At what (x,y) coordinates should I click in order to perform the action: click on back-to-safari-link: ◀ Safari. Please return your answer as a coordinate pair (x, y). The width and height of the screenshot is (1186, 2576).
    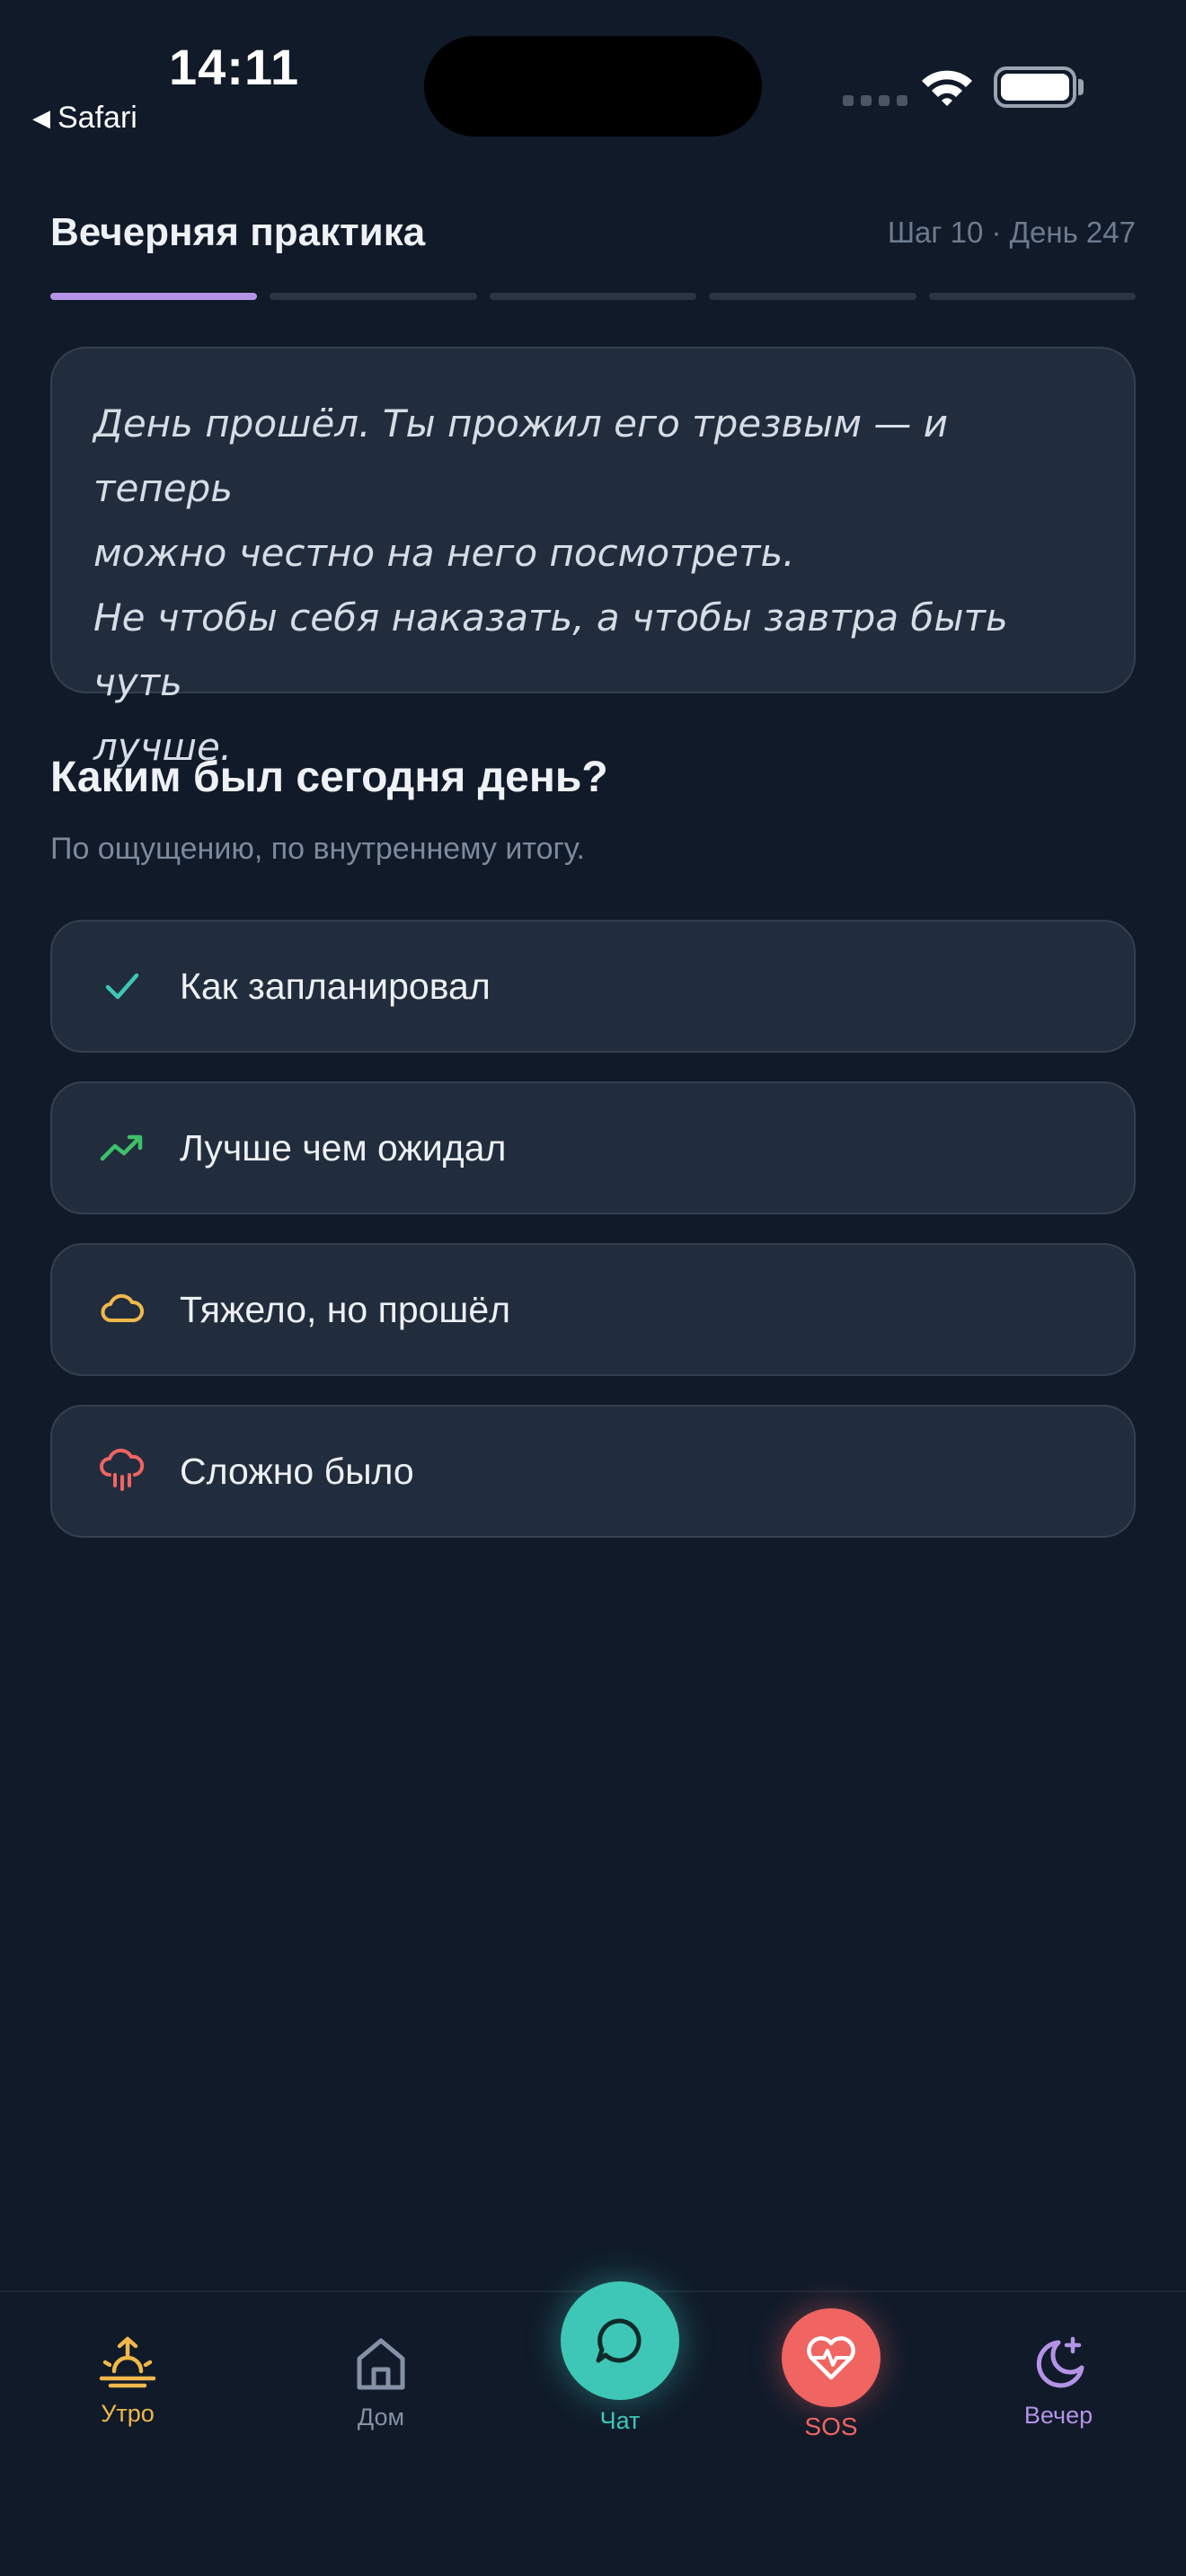
    Looking at the image, I should click on (84, 118).